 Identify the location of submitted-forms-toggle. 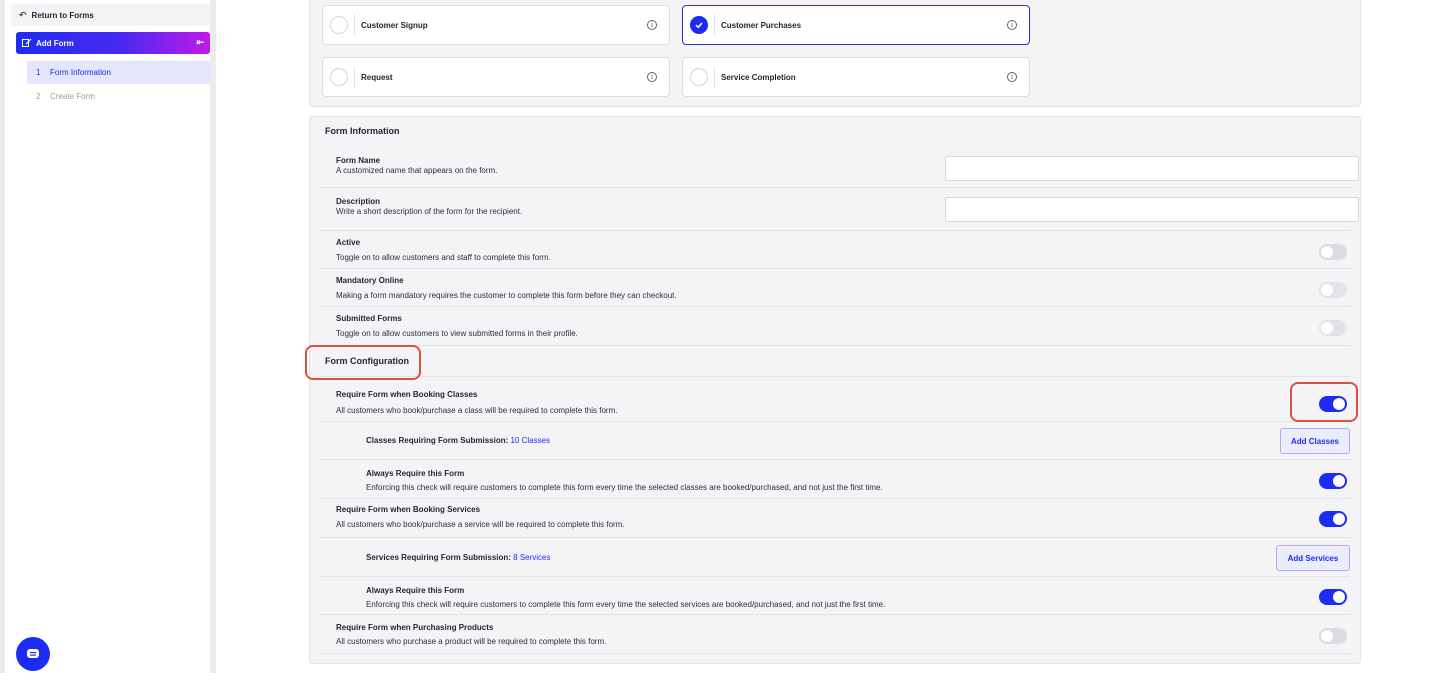
(1333, 328).